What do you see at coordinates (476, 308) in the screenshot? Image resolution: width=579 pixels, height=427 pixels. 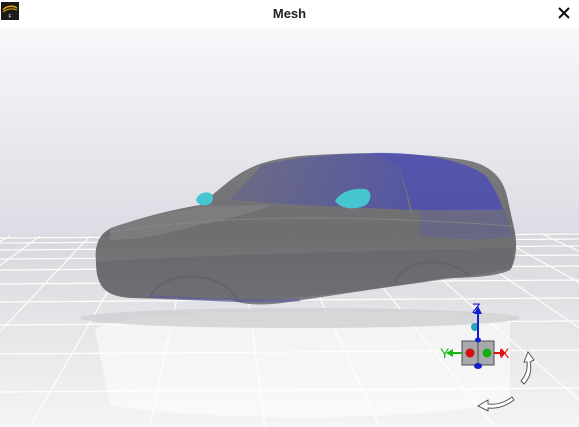 I see `z-axis-label: Z` at bounding box center [476, 308].